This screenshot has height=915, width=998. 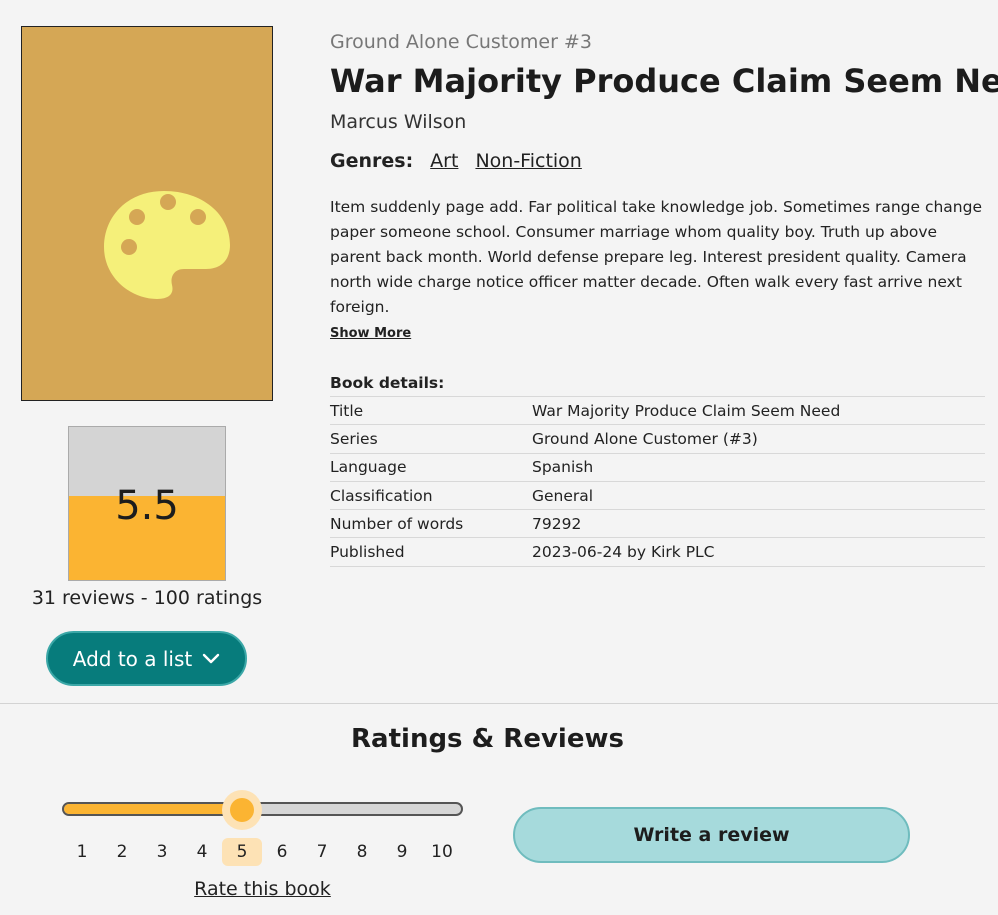 What do you see at coordinates (167, 245) in the screenshot?
I see `palette-icon` at bounding box center [167, 245].